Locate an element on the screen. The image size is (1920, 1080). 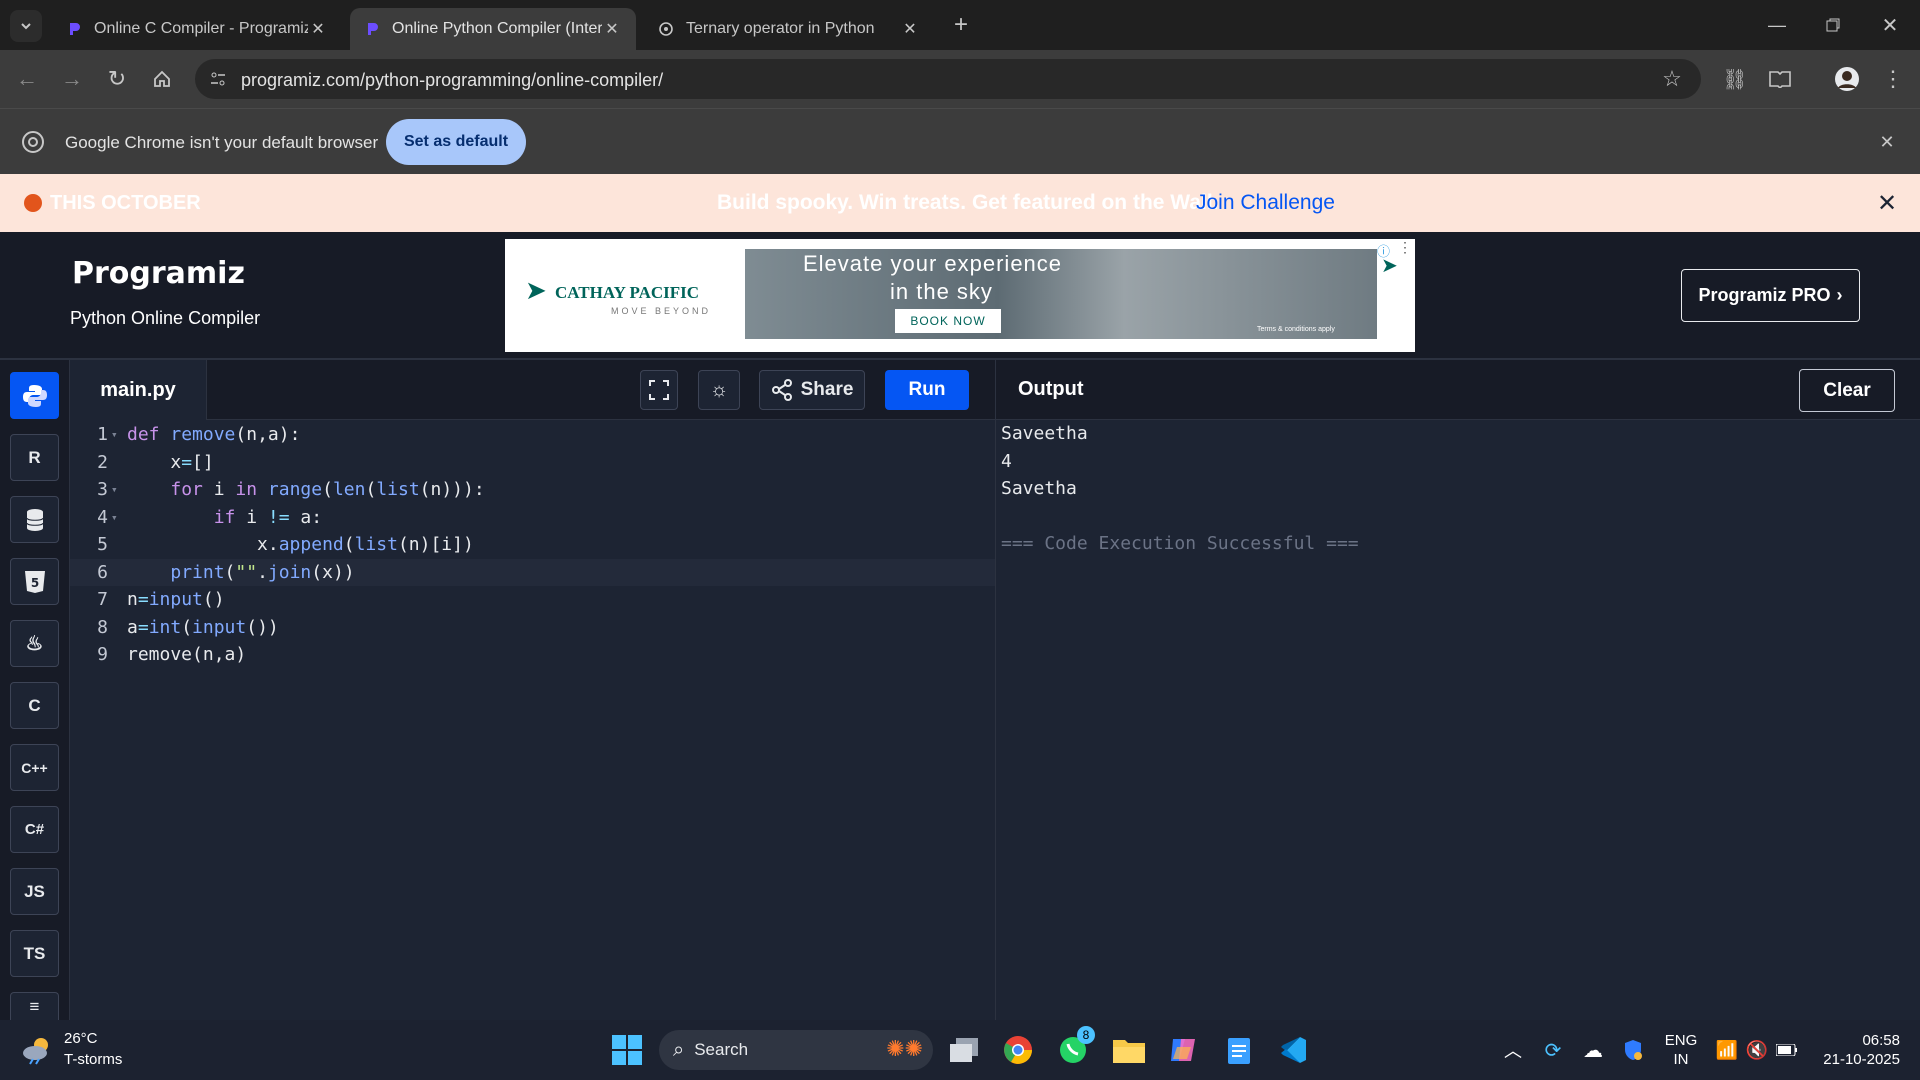
theme-toggle-icon: ☼ is located at coordinates (719, 390).